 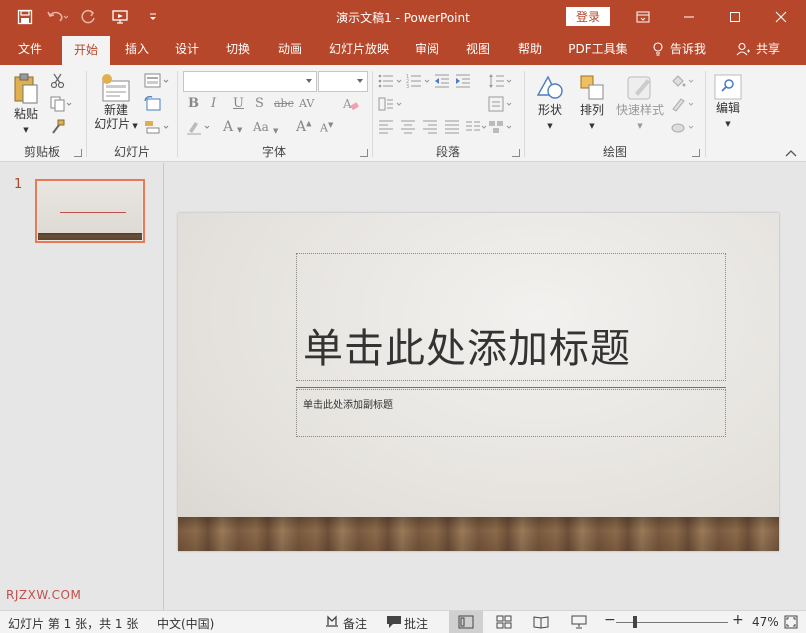 I want to click on paste-button: 粘贴 ▼, so click(x=26, y=105).